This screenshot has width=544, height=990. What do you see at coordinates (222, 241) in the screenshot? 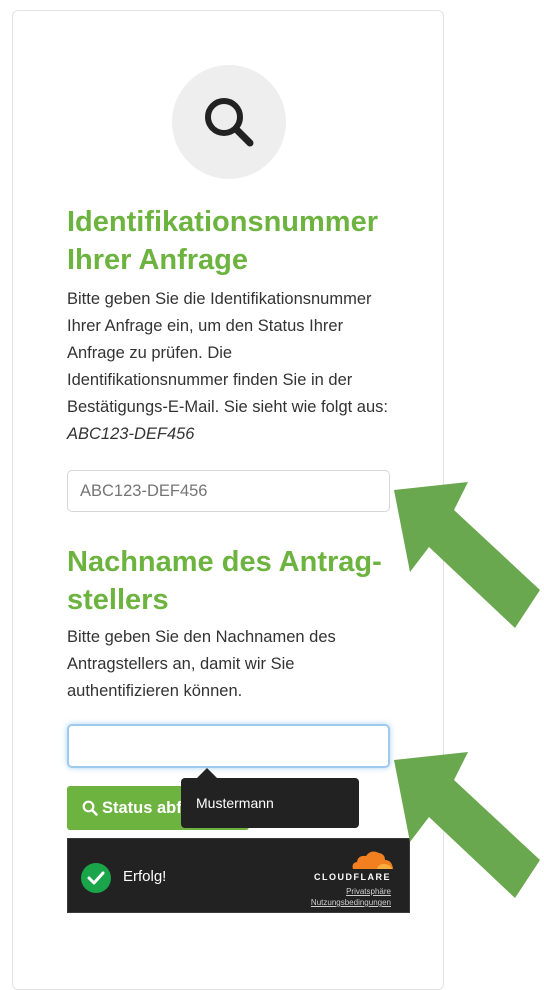
I see `id-number-heading: Identifikationsnummer Ihrer Anfrage` at bounding box center [222, 241].